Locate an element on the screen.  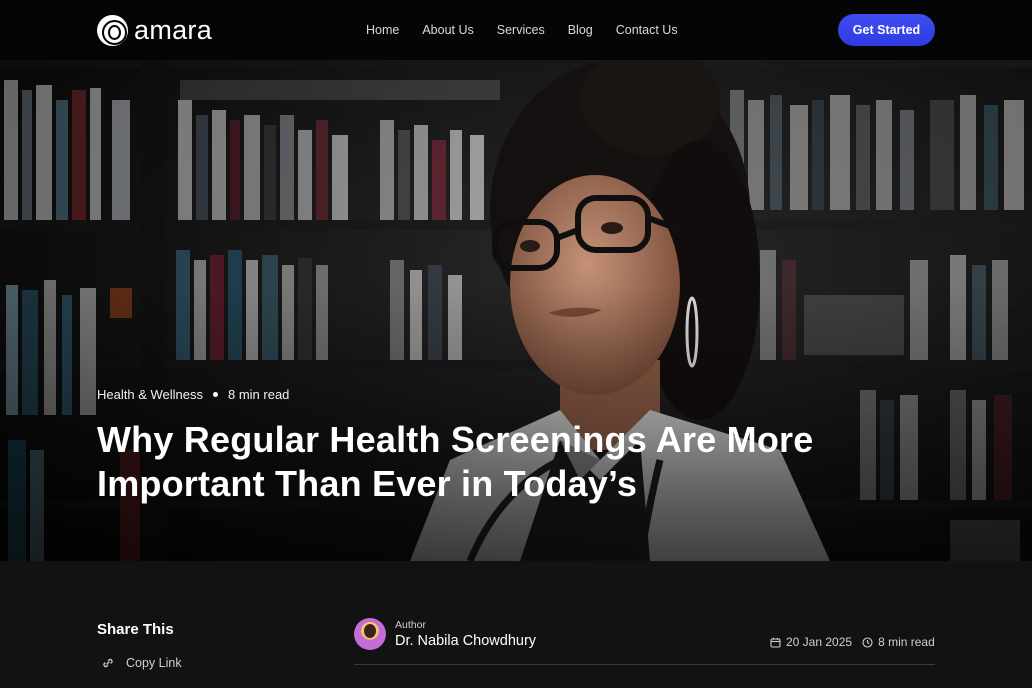
brand-logo: amara is located at coordinates (155, 30).